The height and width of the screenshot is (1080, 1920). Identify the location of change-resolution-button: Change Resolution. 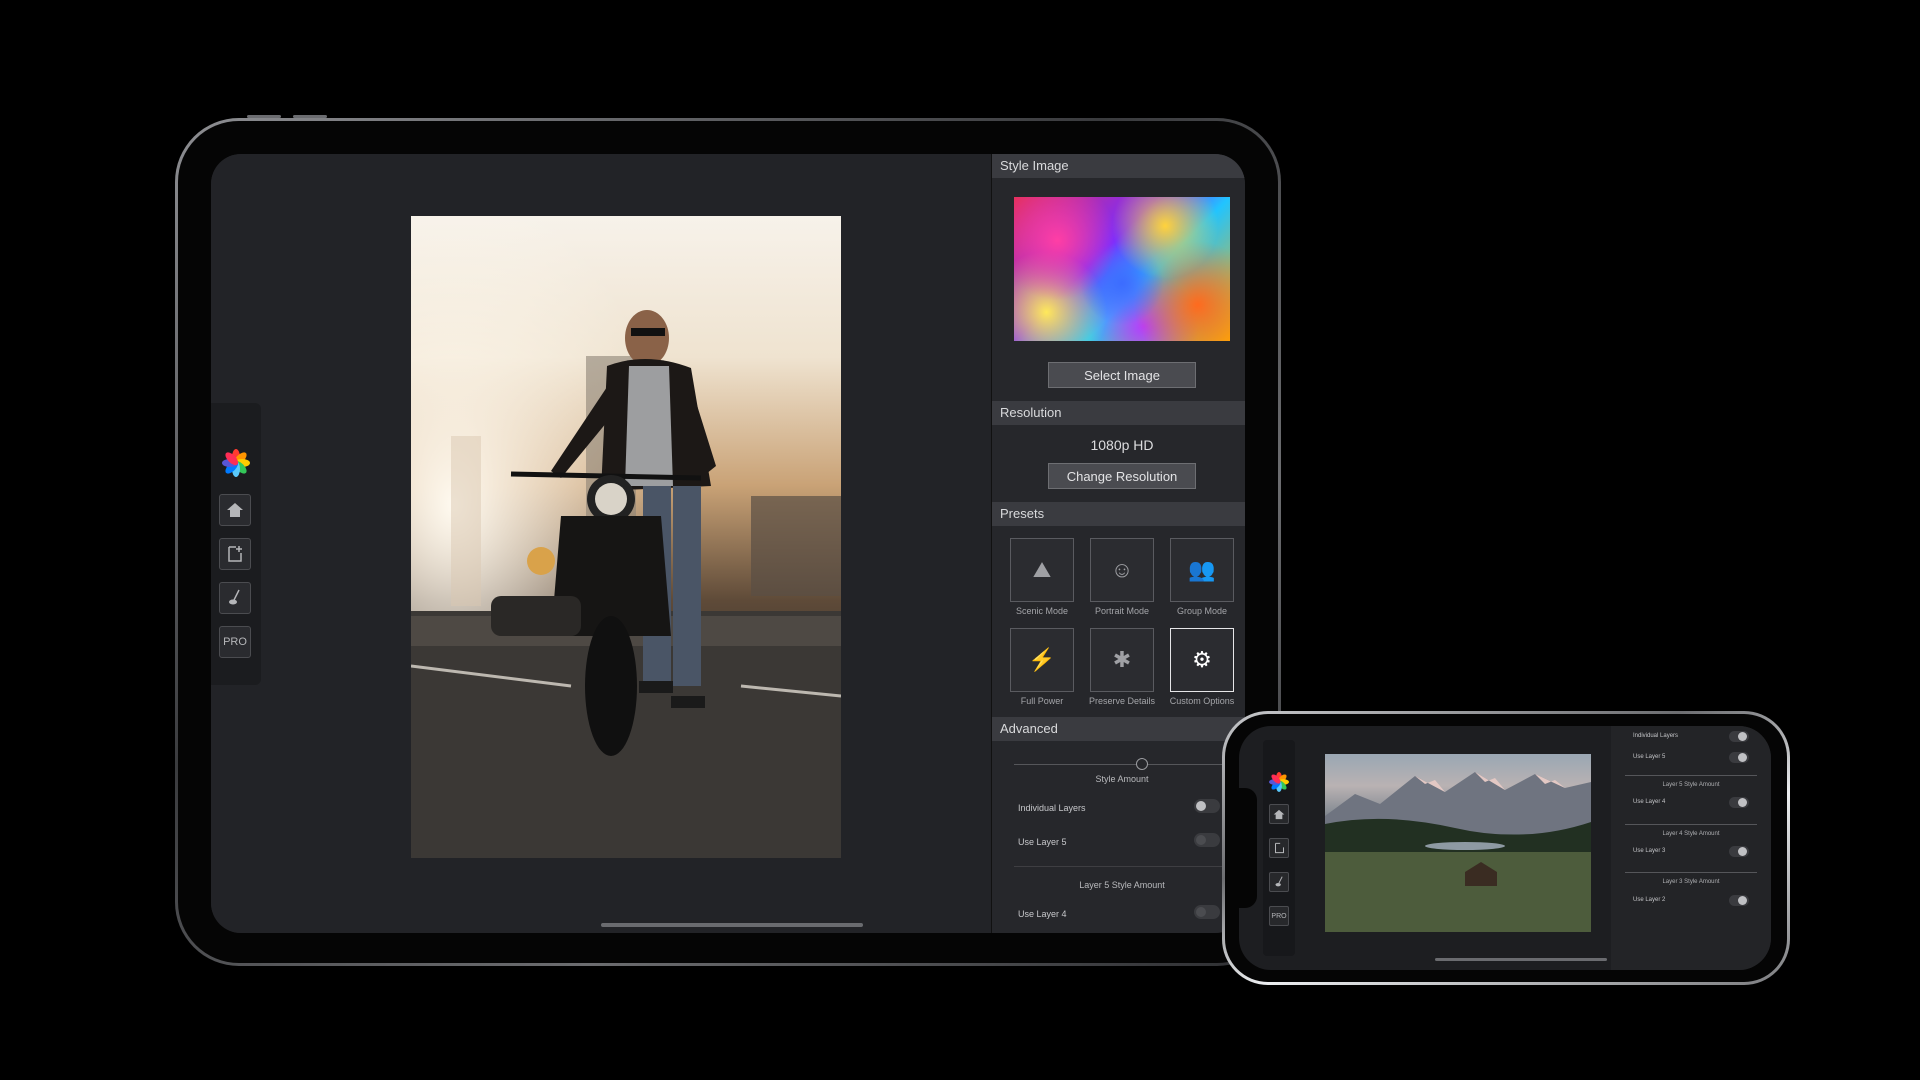
(1122, 476).